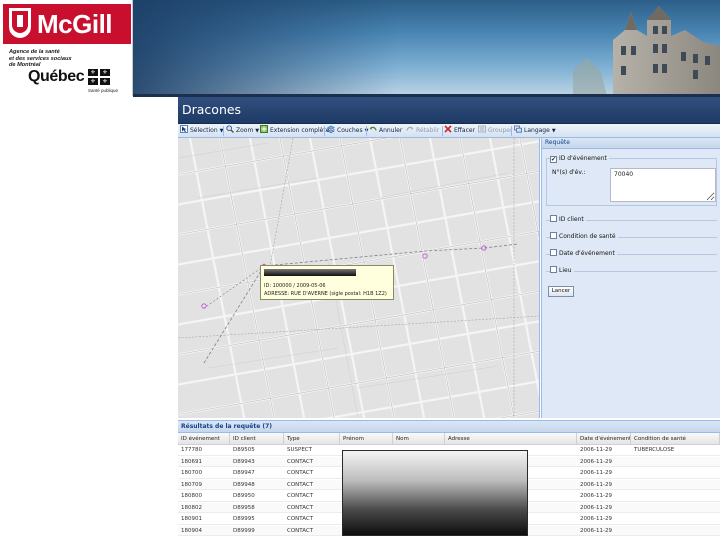 Image resolution: width=720 pixels, height=540 pixels. I want to click on event-date-checkbox, so click(553, 252).